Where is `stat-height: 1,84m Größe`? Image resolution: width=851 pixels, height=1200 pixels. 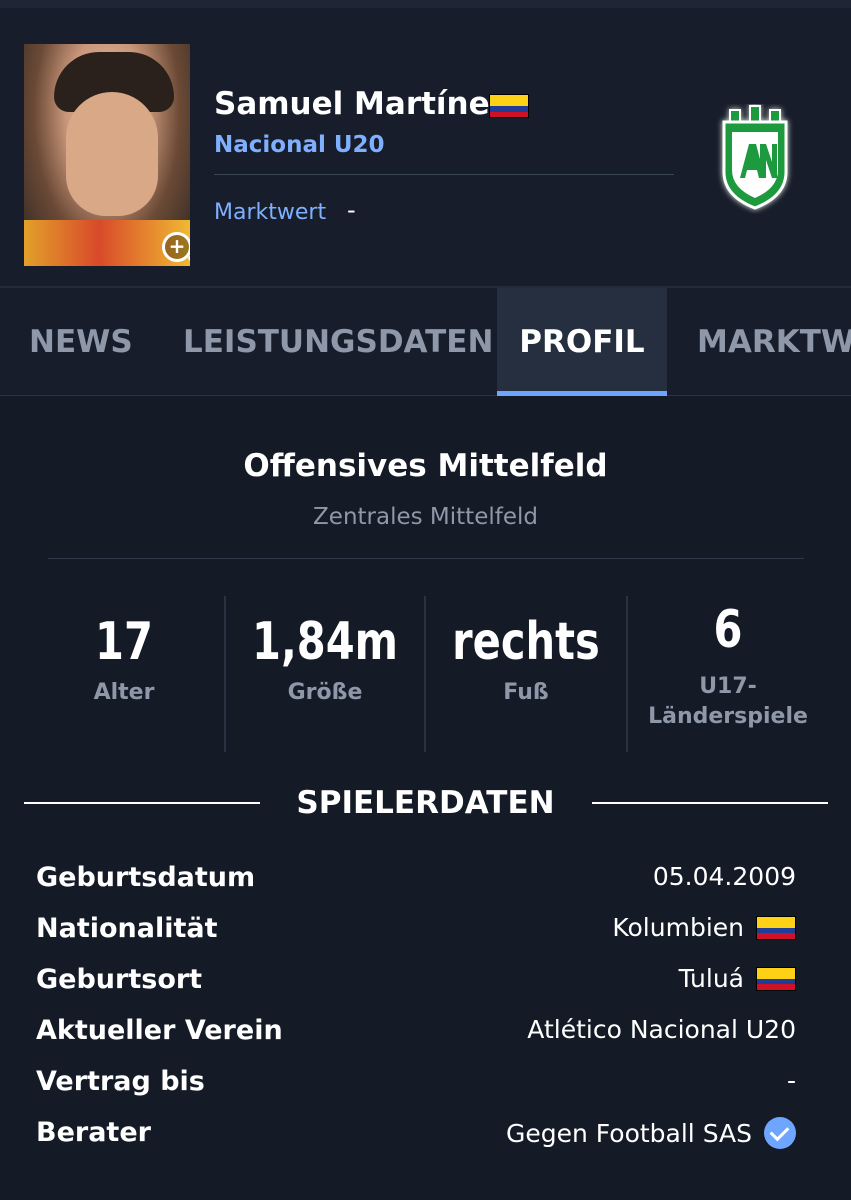
stat-height: 1,84m Größe is located at coordinates (325, 674).